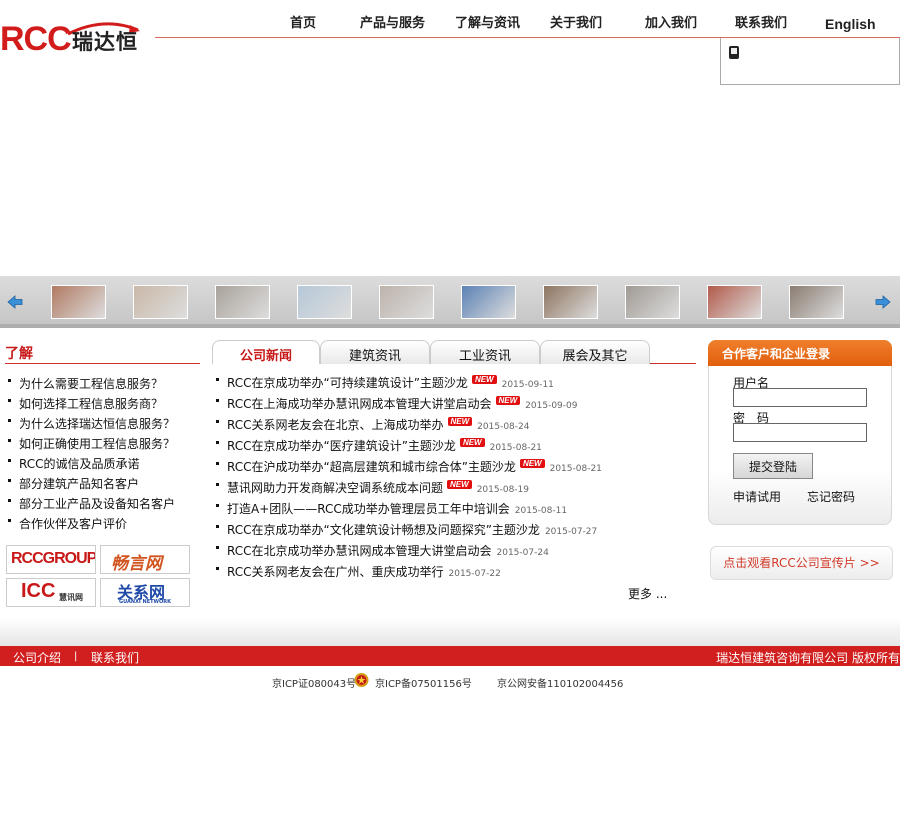  Describe the element at coordinates (303, 24) in the screenshot. I see `nav-home: 首页` at that location.